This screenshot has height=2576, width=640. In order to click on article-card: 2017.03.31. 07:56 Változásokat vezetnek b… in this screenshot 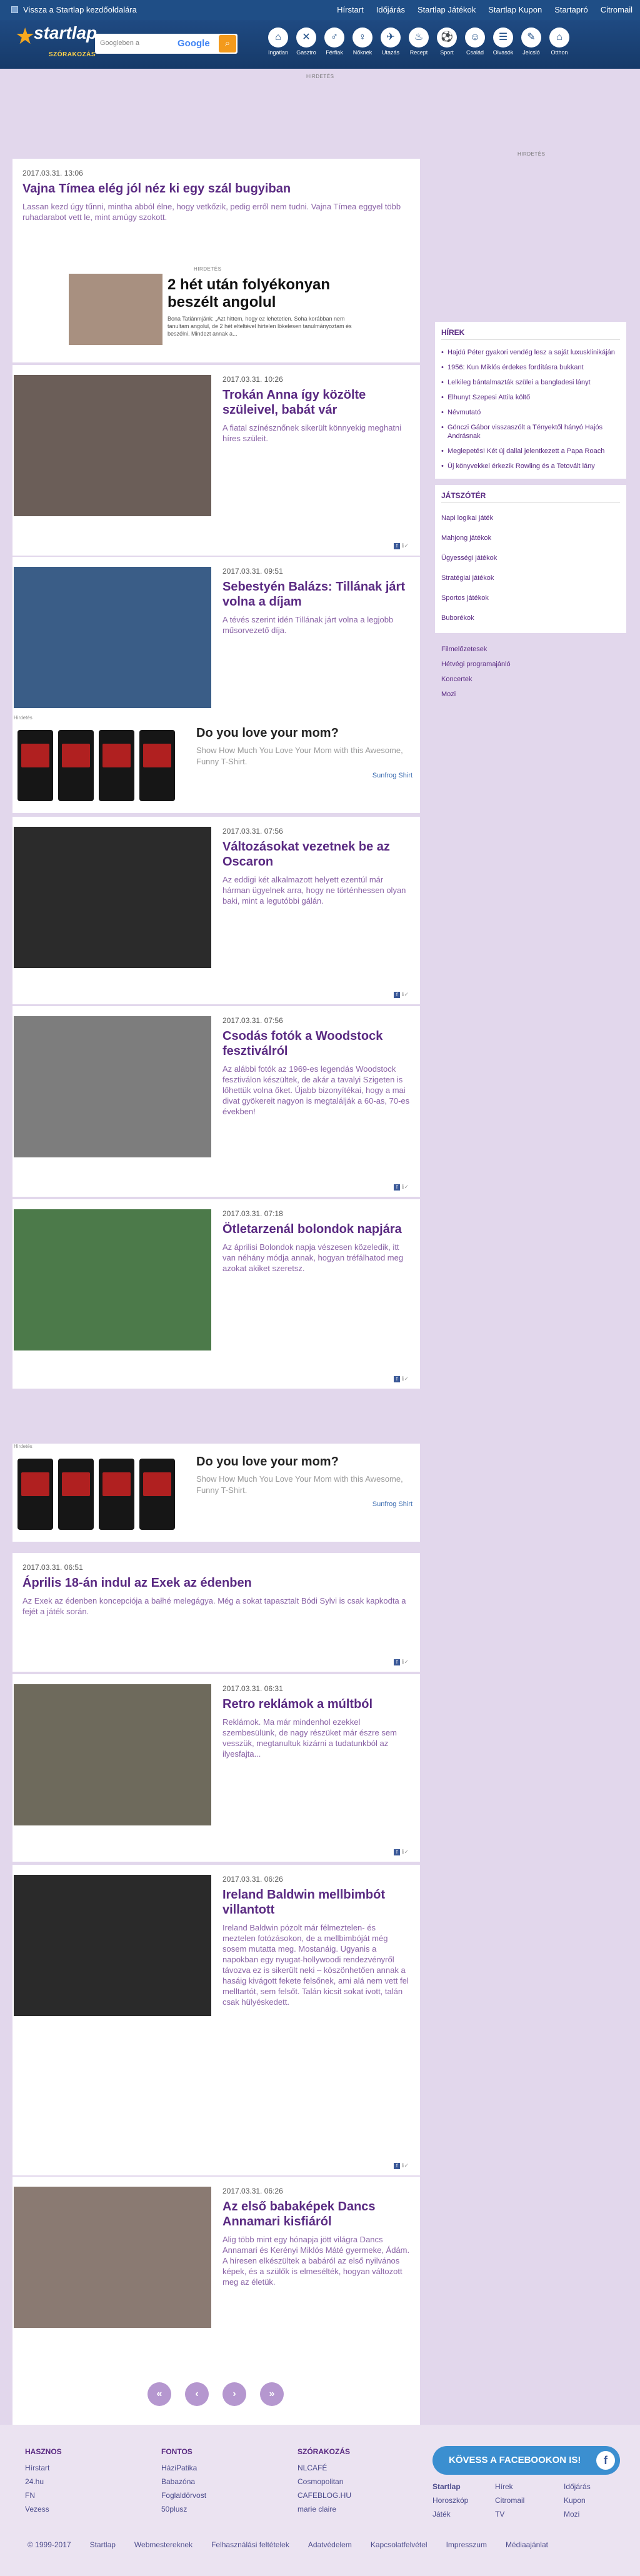, I will do `click(216, 910)`.